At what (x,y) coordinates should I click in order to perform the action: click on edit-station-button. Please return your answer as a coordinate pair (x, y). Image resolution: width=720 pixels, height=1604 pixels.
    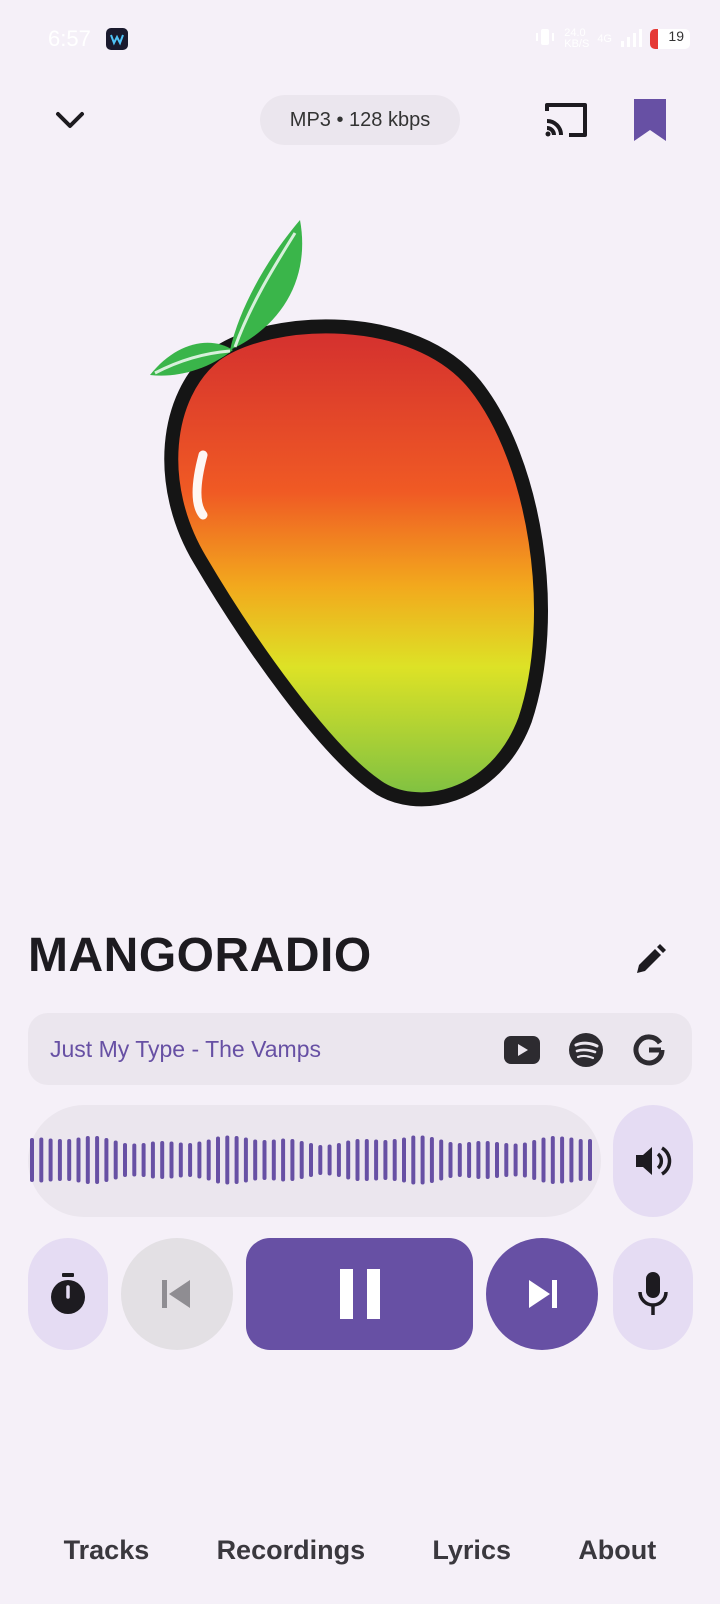
    Looking at the image, I should click on (650, 960).